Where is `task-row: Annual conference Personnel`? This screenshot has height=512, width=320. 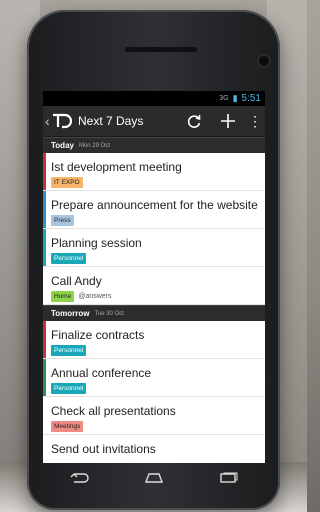
task-row: Annual conference Personnel is located at coordinates (154, 378).